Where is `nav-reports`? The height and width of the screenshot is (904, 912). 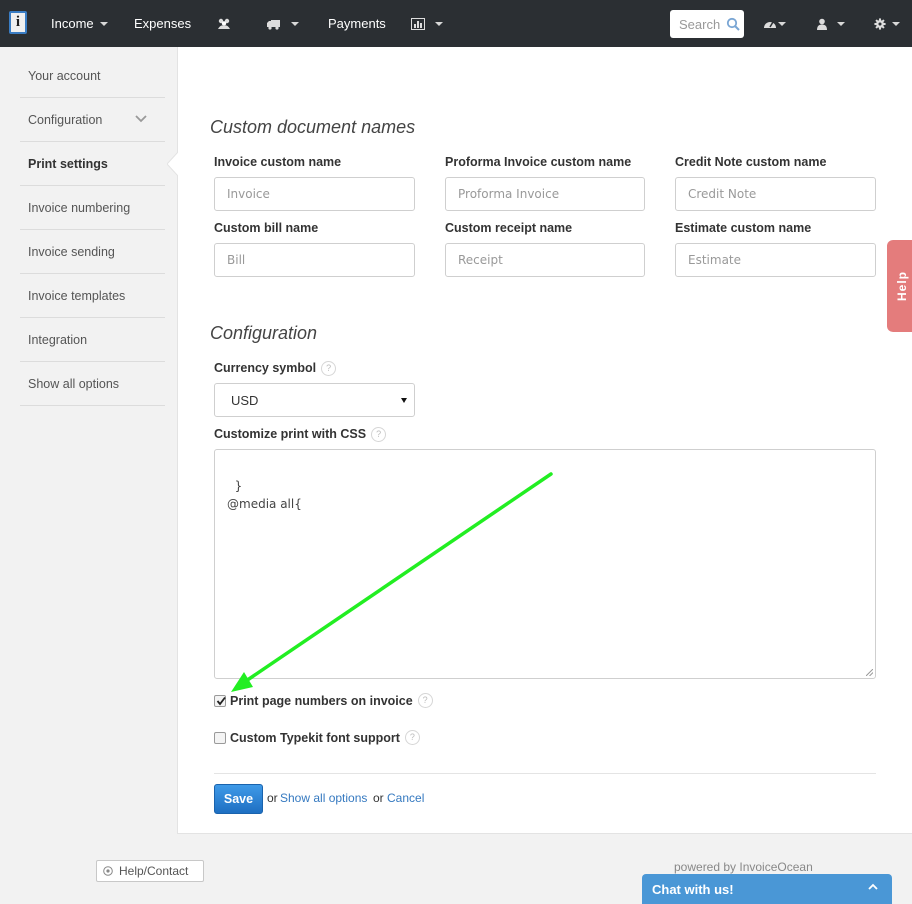 nav-reports is located at coordinates (427, 23).